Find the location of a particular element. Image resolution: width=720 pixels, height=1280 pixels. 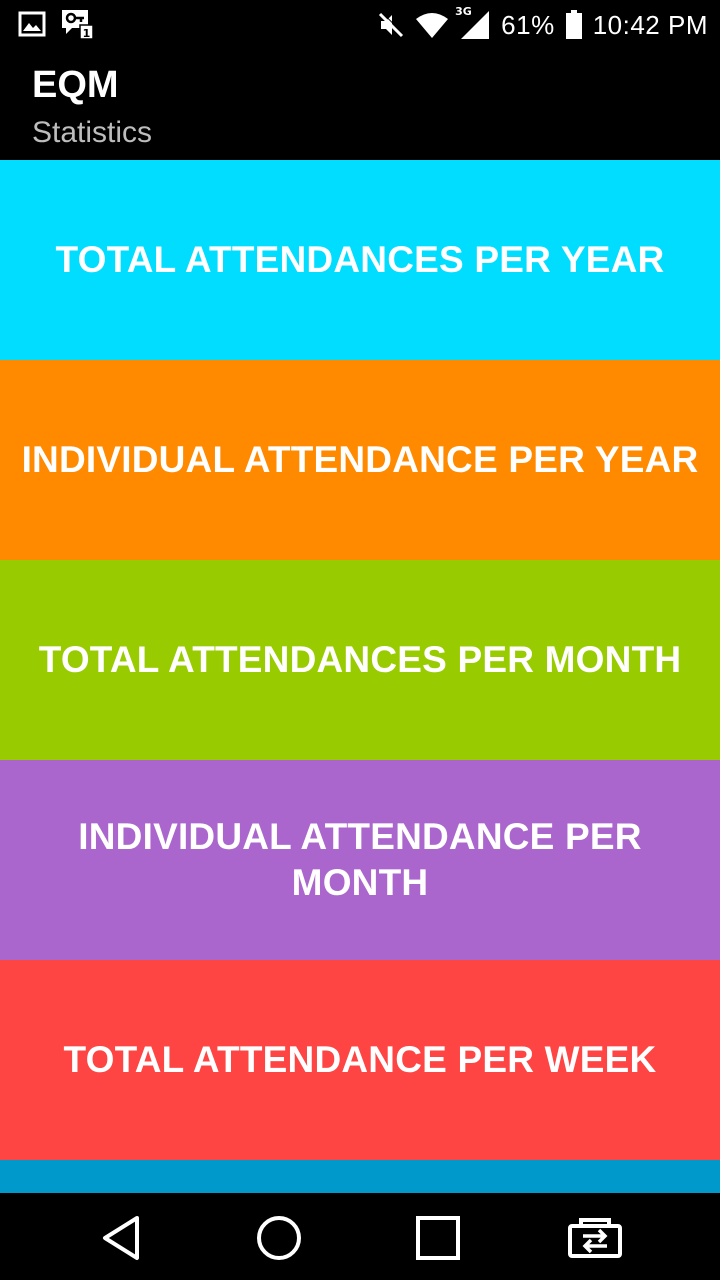

signal-icon: 3G is located at coordinates (473, 23).